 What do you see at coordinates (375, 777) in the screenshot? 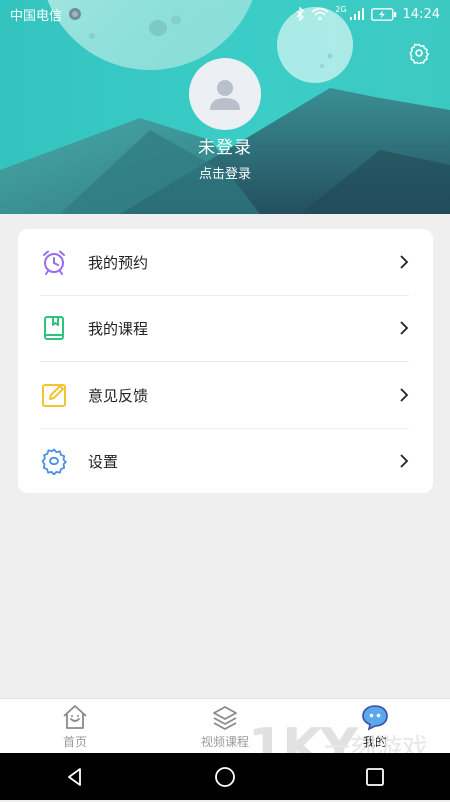
I see `recent-apps-icon` at bounding box center [375, 777].